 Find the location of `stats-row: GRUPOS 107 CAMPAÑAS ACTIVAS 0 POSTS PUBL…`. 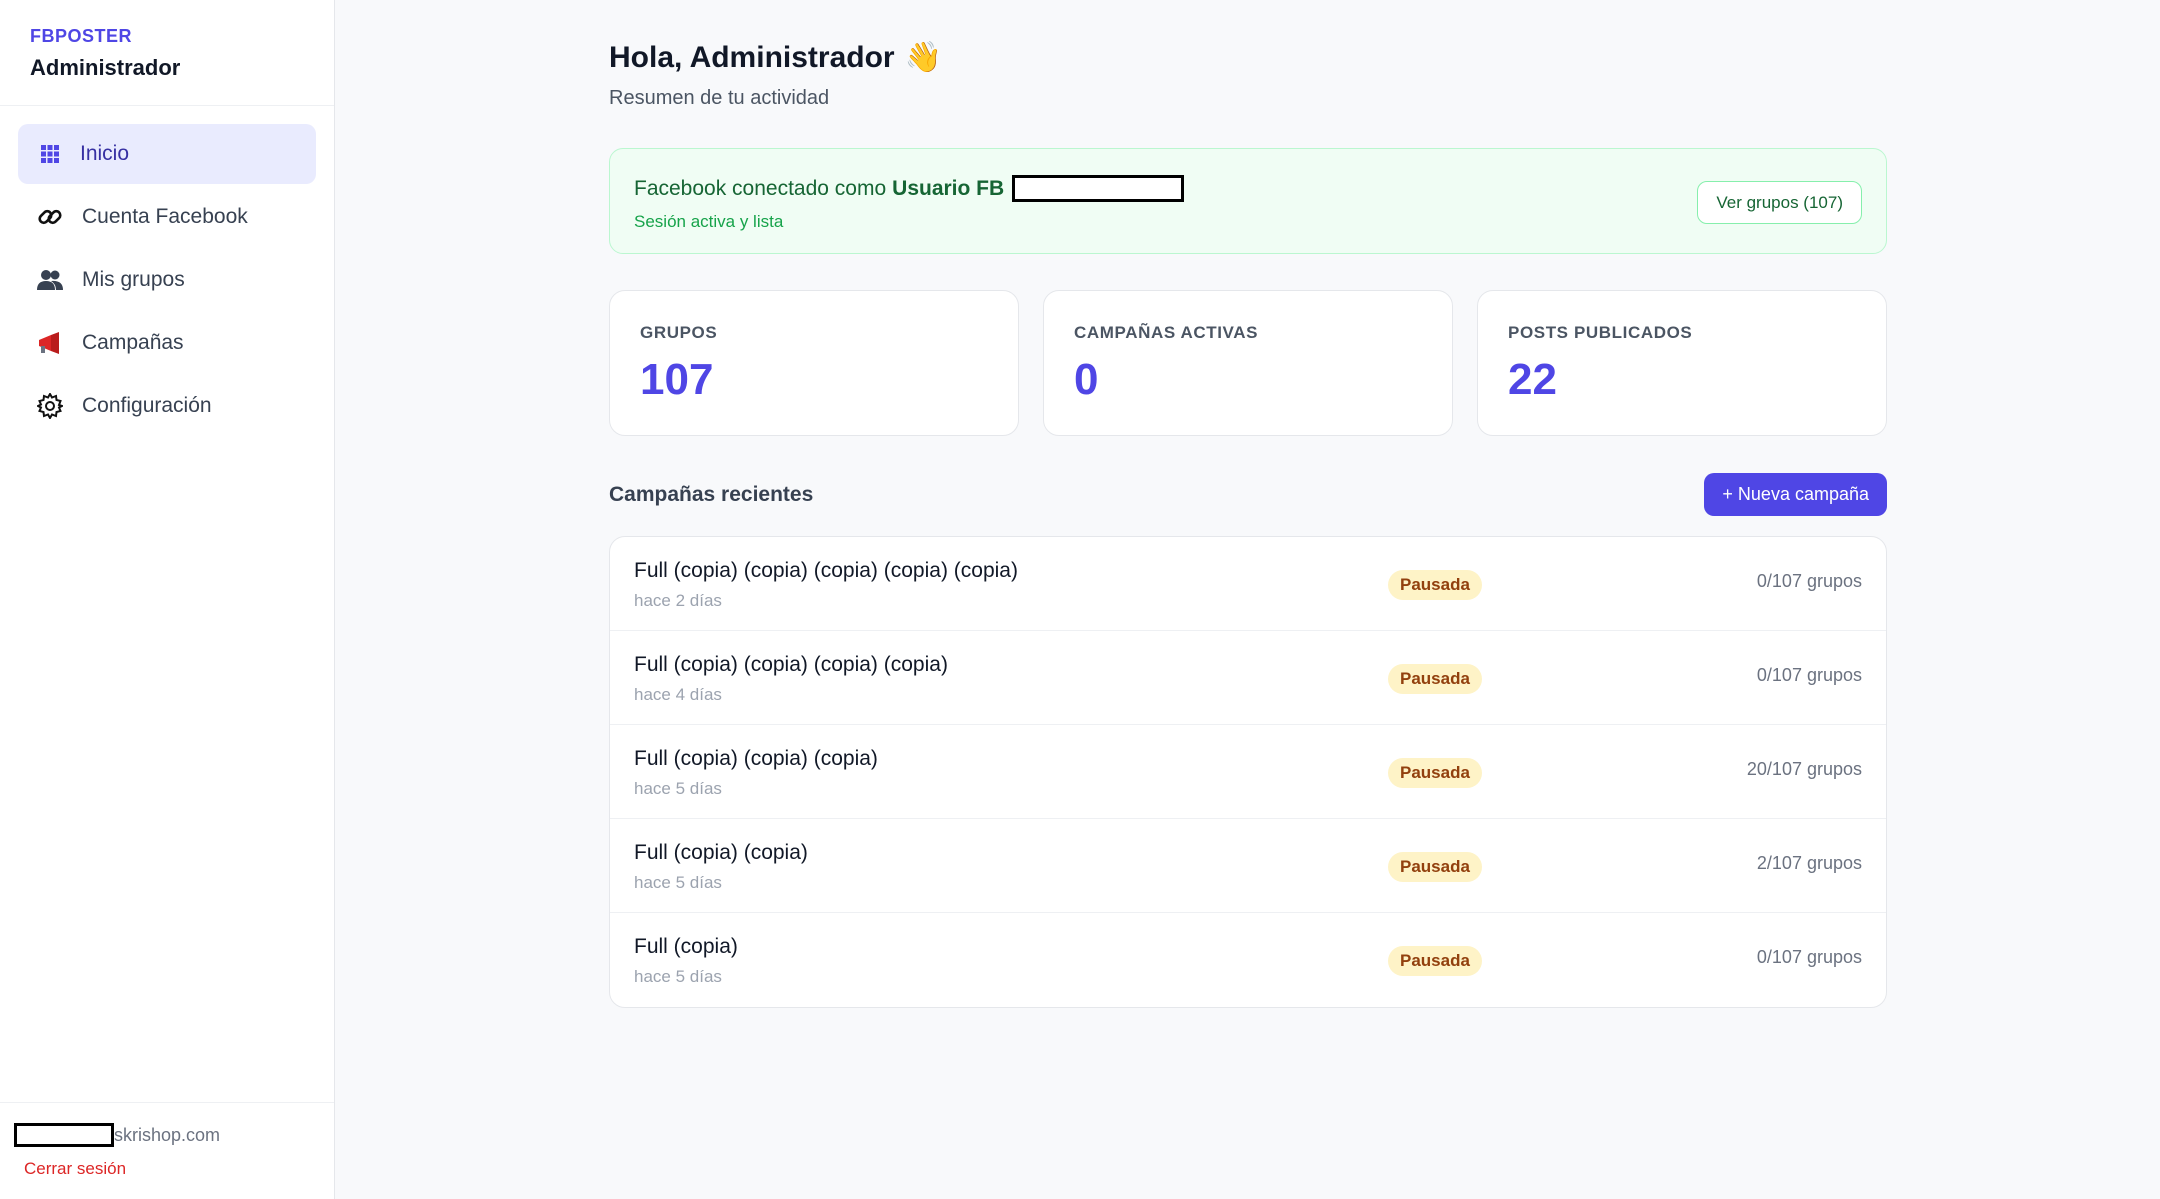

stats-row: GRUPOS 107 CAMPAÑAS ACTIVAS 0 POSTS PUBL… is located at coordinates (1248, 363).